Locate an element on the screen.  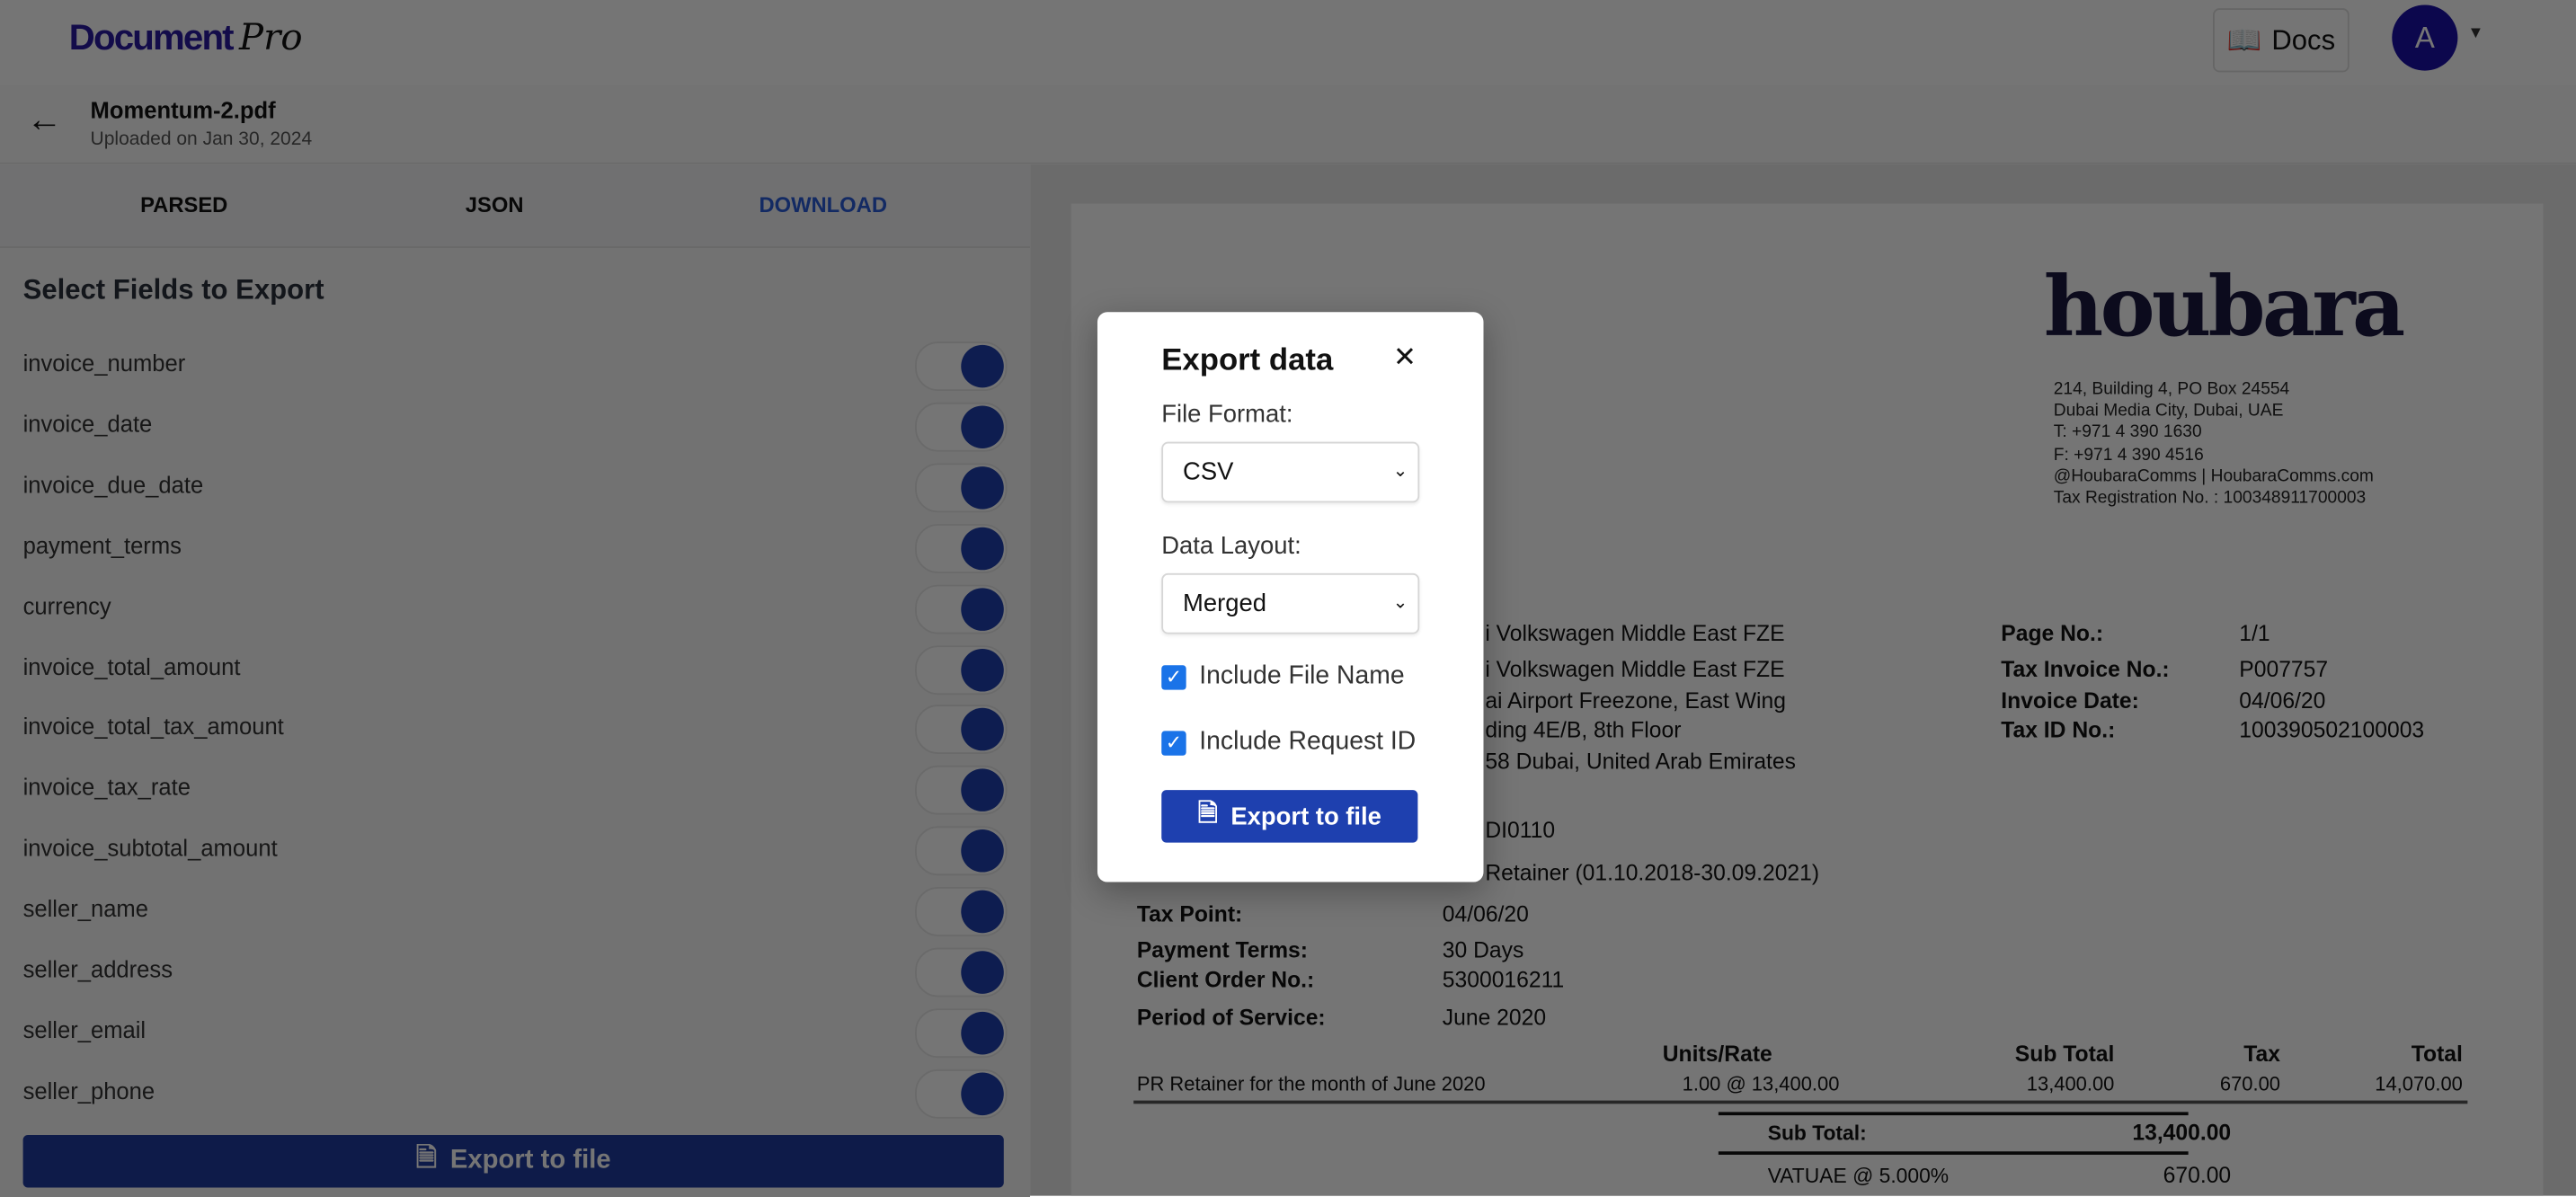
tab-json: JSON is located at coordinates (495, 204).